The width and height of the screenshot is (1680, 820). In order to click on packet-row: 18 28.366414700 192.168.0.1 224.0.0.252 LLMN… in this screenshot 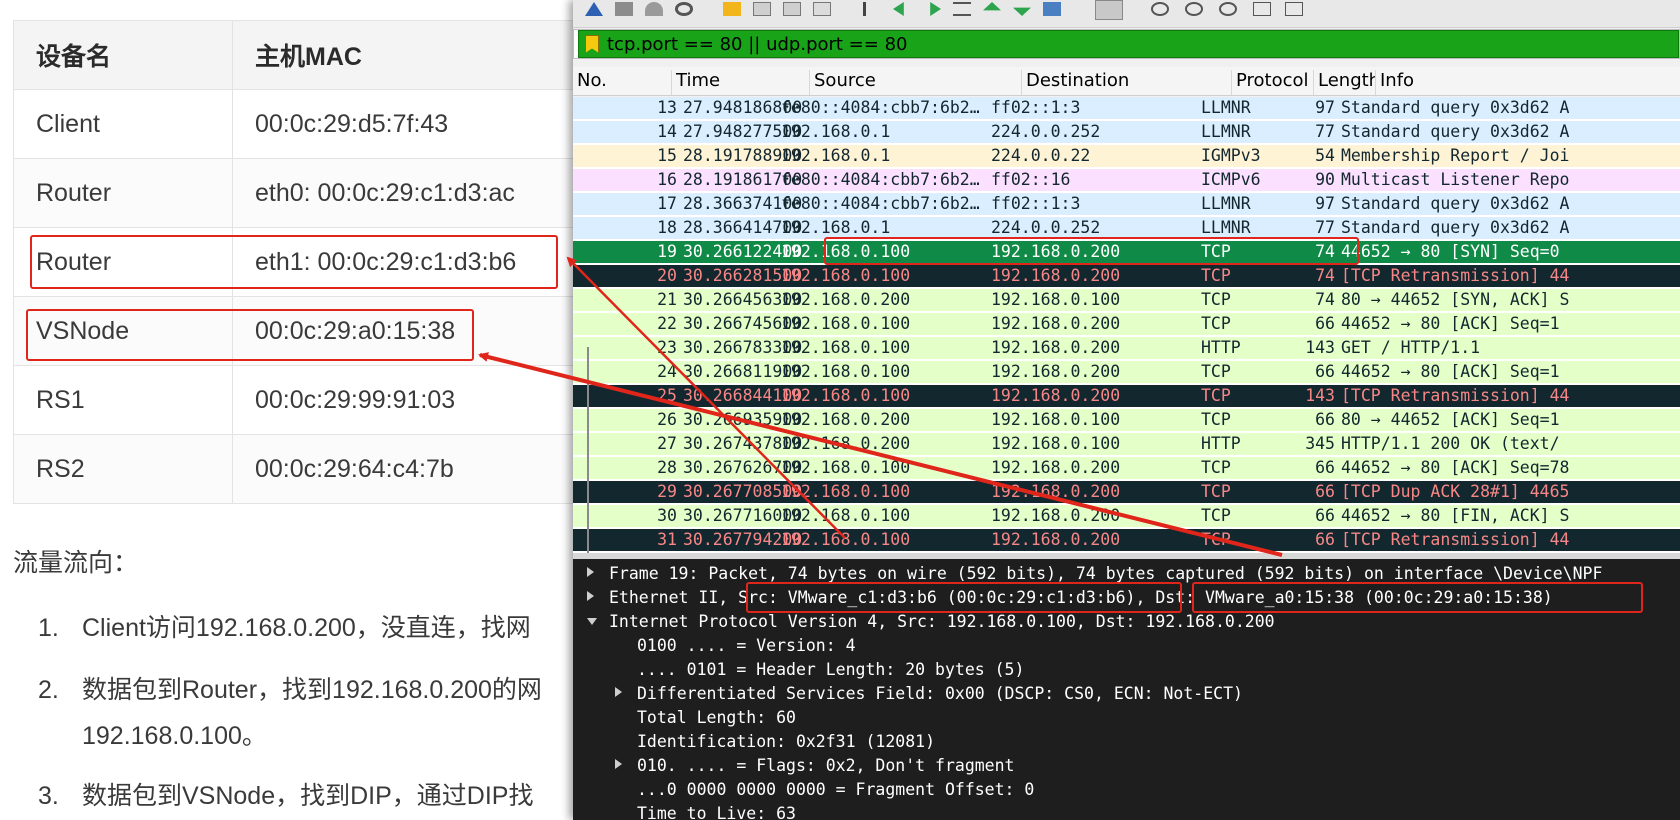, I will do `click(1126, 228)`.